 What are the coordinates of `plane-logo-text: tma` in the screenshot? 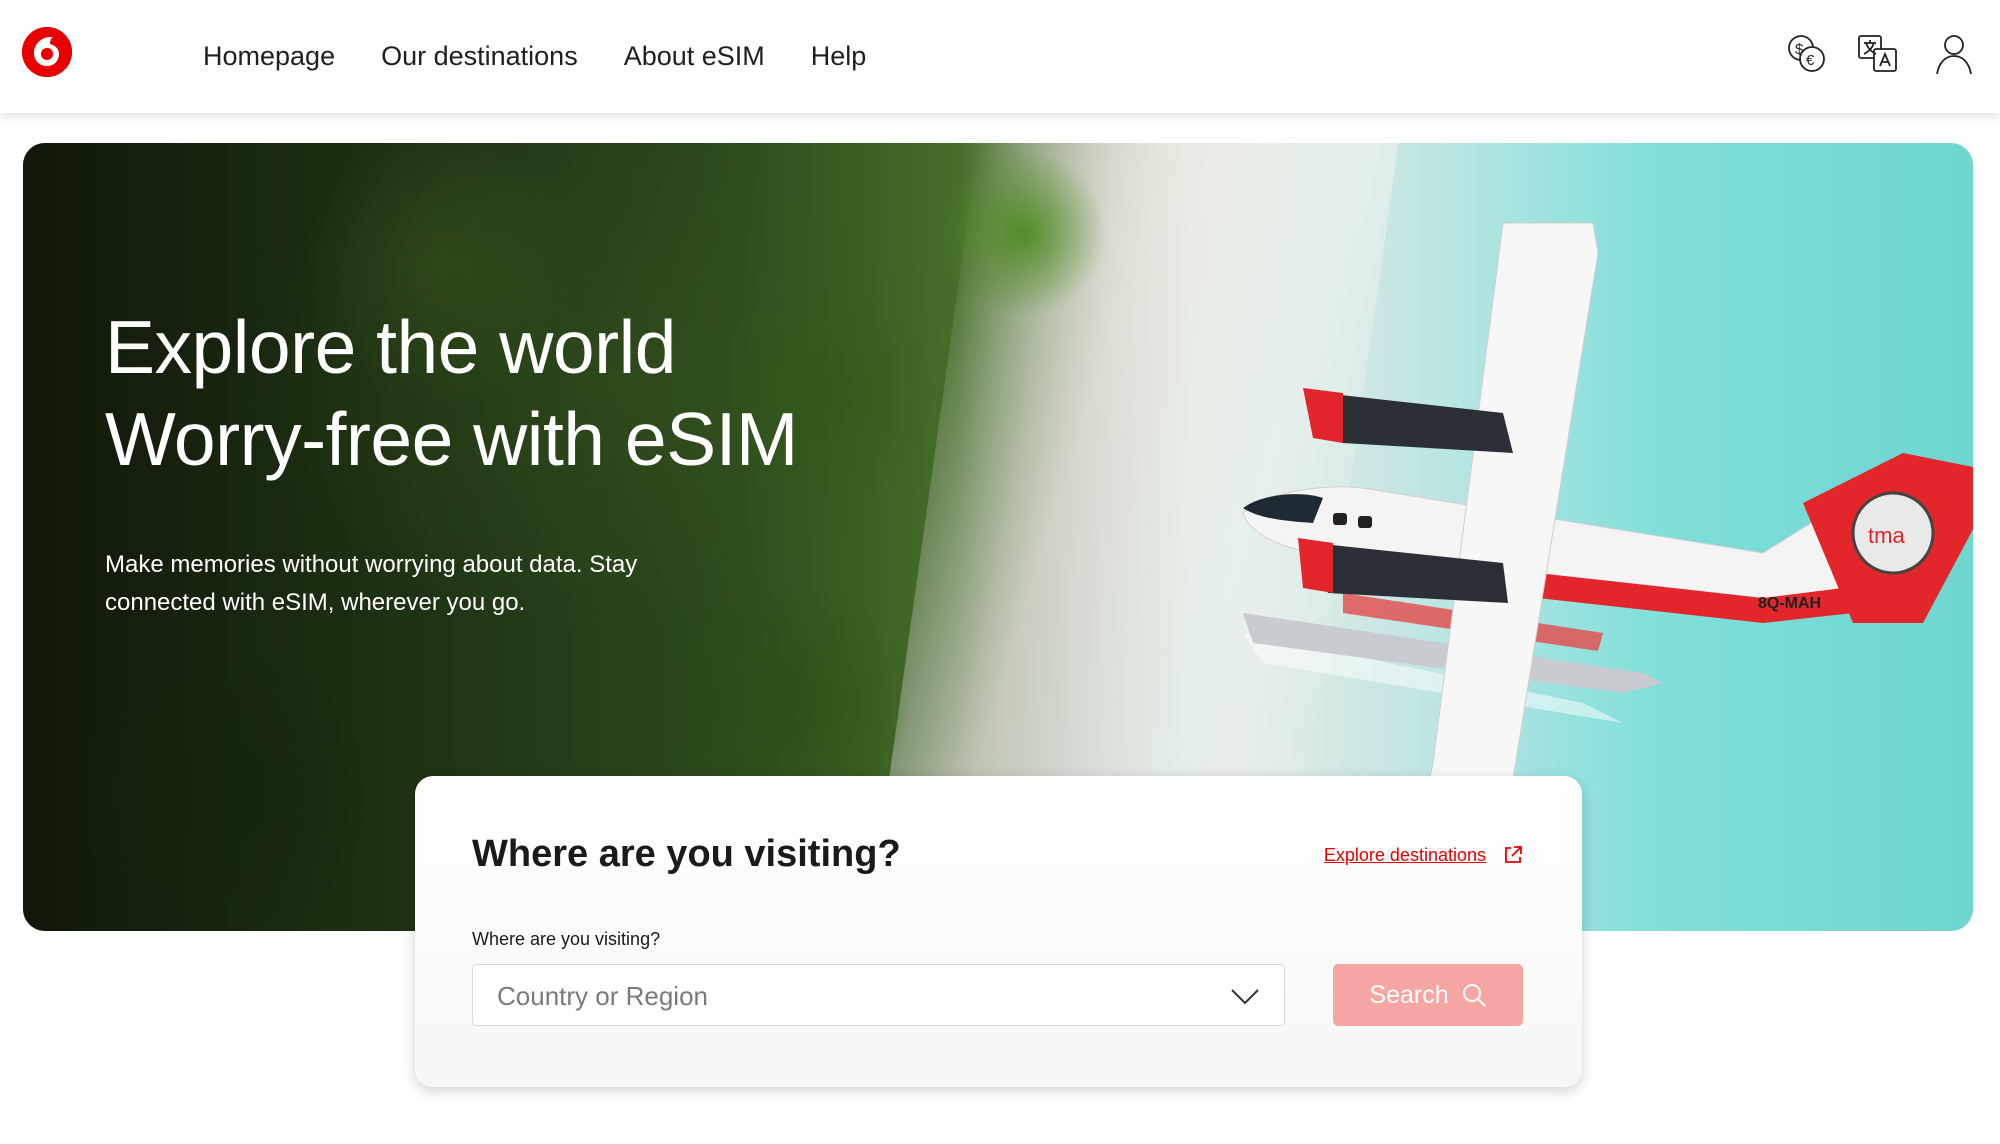 It's located at (1886, 535).